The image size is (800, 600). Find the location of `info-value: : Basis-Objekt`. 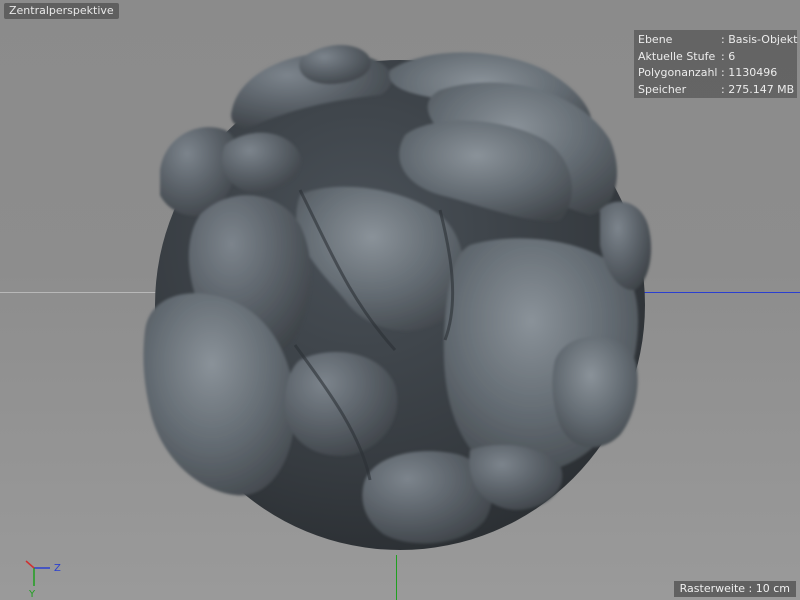

info-value: : Basis-Objekt is located at coordinates (759, 39).